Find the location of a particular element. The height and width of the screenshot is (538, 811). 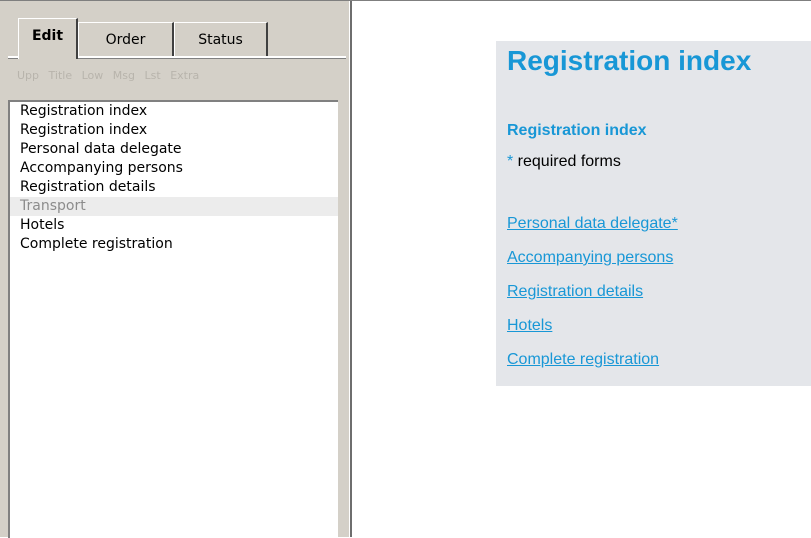

required-note: * required forms is located at coordinates (564, 162).